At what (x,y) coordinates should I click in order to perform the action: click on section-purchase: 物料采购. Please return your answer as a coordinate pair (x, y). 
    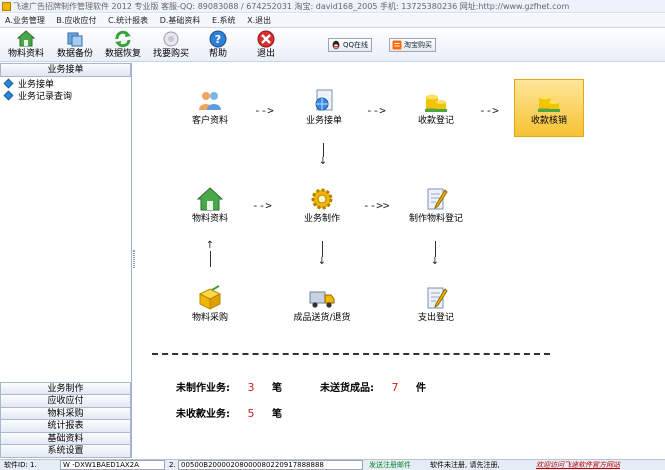
    Looking at the image, I should click on (65, 414).